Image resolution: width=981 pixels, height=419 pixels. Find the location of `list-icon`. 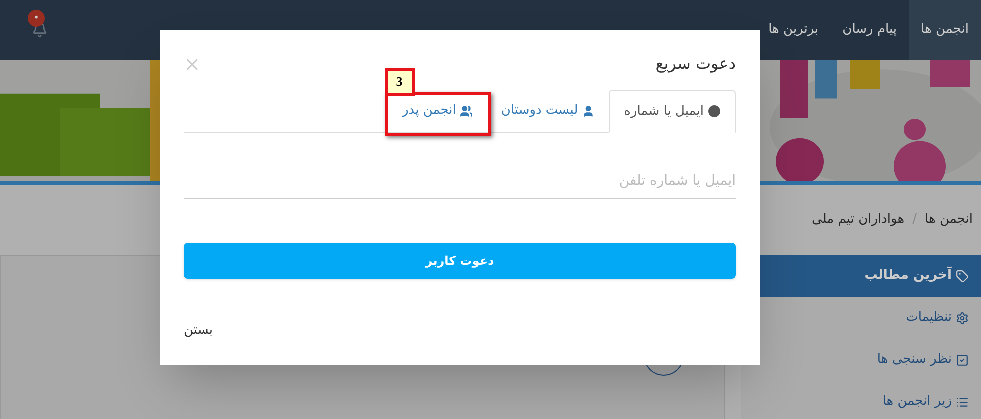

list-icon is located at coordinates (962, 402).